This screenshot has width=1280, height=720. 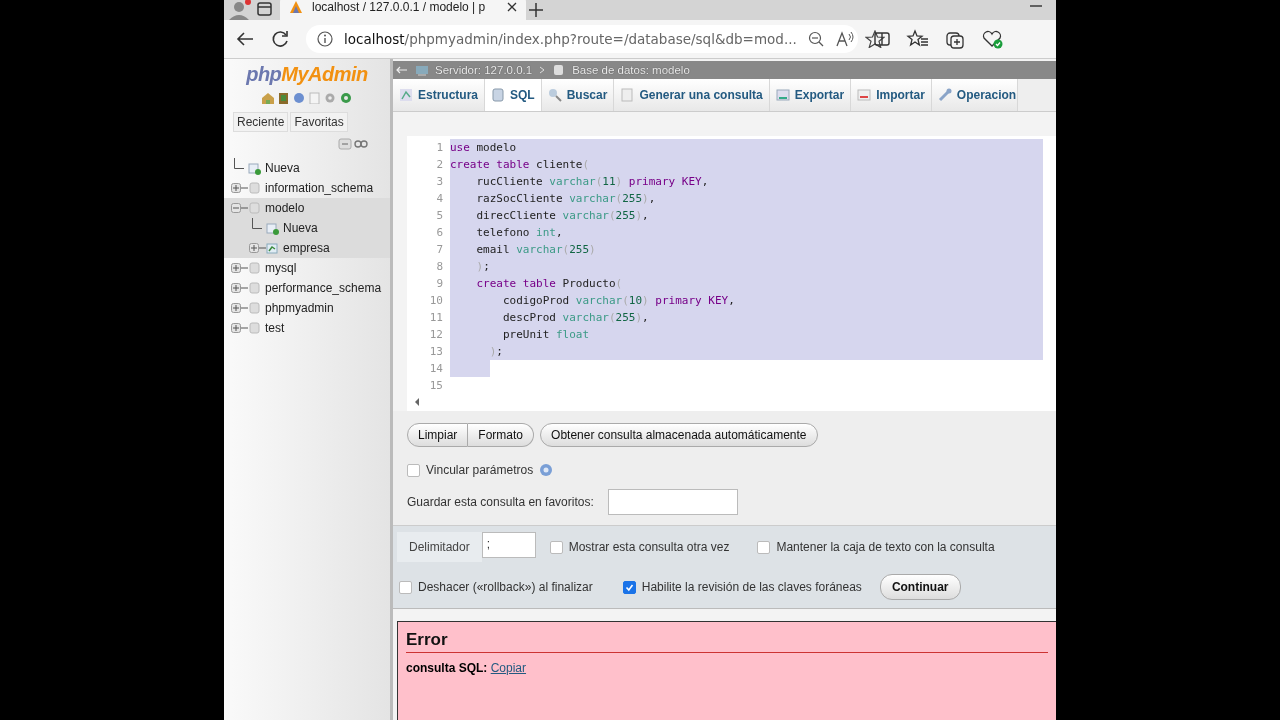 I want to click on line-number: 5, so click(x=439, y=216).